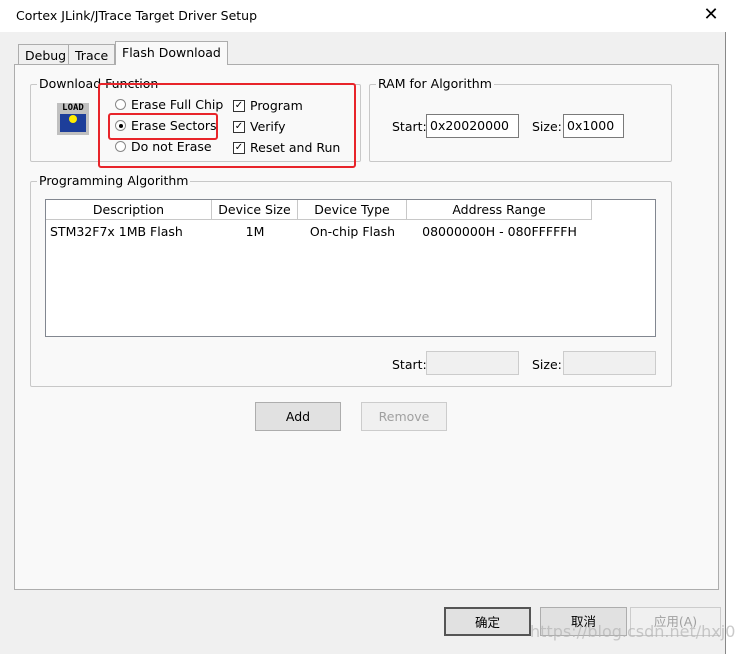 This screenshot has height=654, width=735. Describe the element at coordinates (487, 621) in the screenshot. I see `ok-button: 确定` at that location.